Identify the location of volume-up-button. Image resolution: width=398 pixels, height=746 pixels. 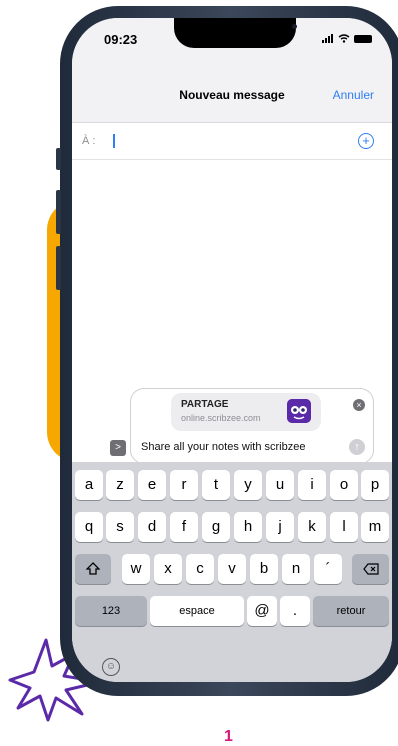
(58, 212).